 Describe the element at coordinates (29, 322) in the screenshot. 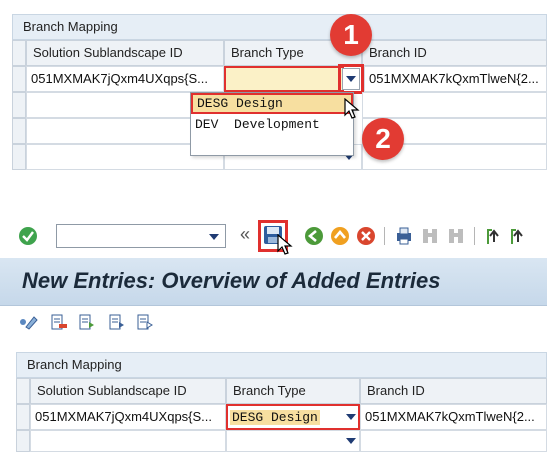

I see `display-change-icon` at that location.